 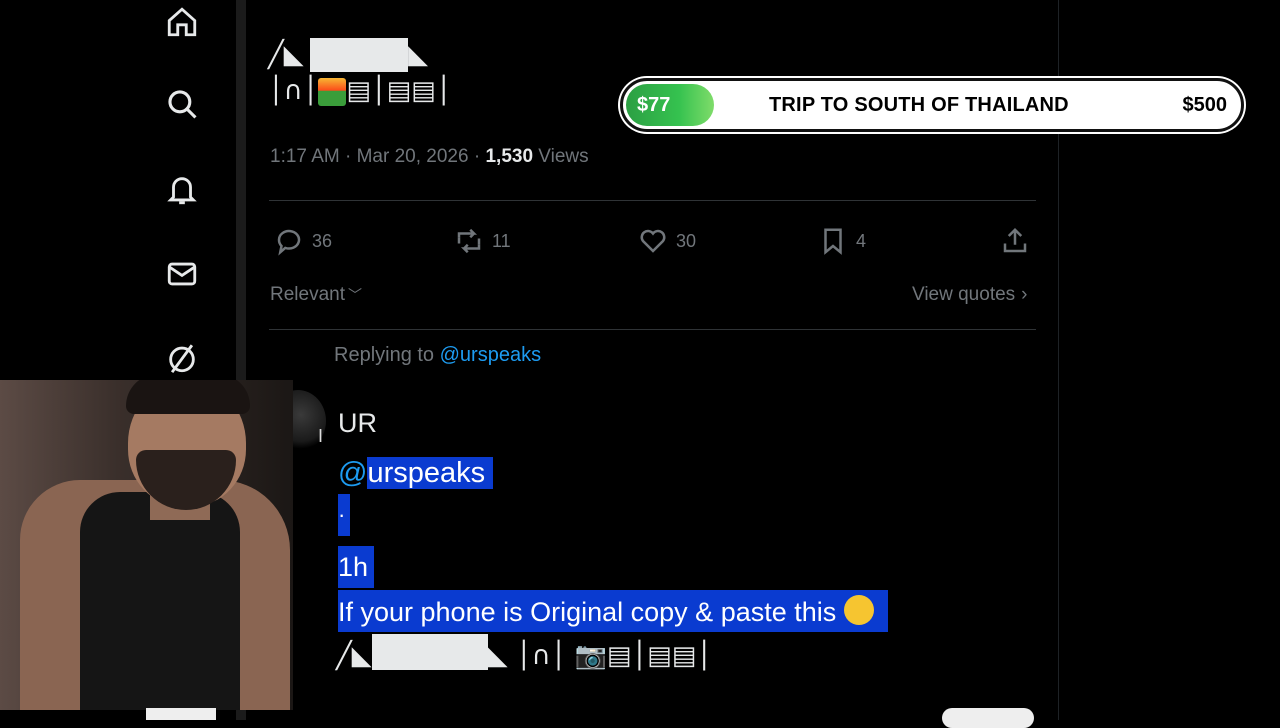 What do you see at coordinates (861, 240) in the screenshot?
I see `bookmark-count: 4` at bounding box center [861, 240].